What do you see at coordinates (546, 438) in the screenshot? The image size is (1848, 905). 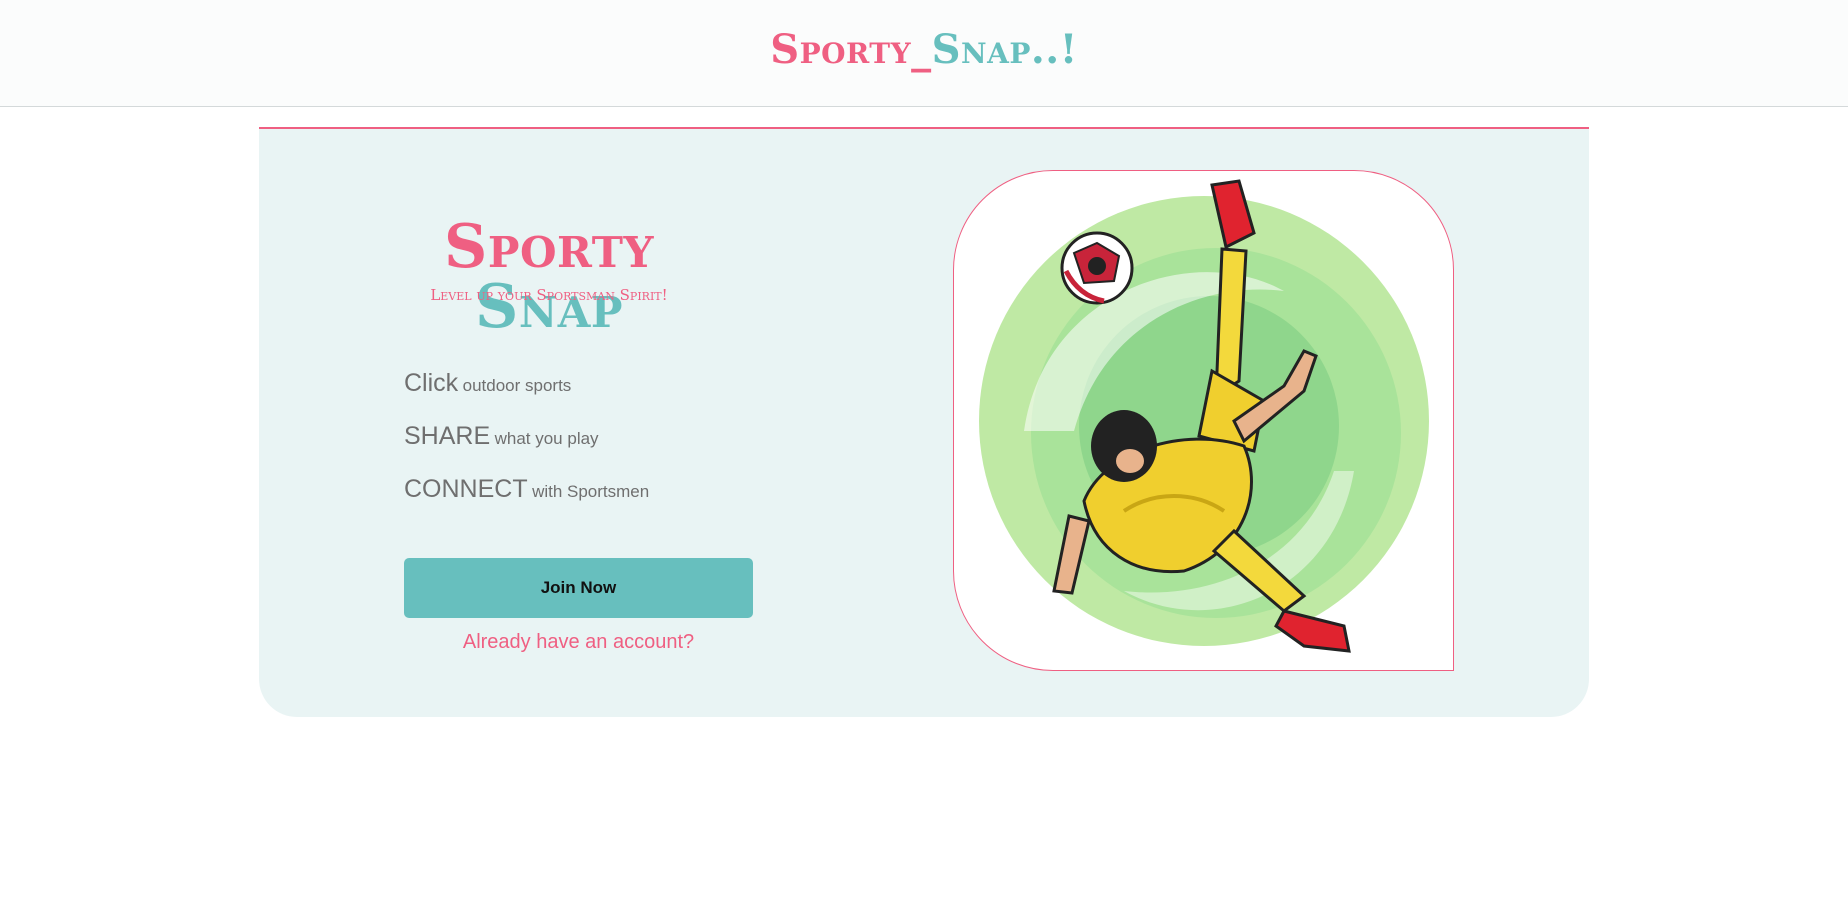 I see `feature-description: what you play` at bounding box center [546, 438].